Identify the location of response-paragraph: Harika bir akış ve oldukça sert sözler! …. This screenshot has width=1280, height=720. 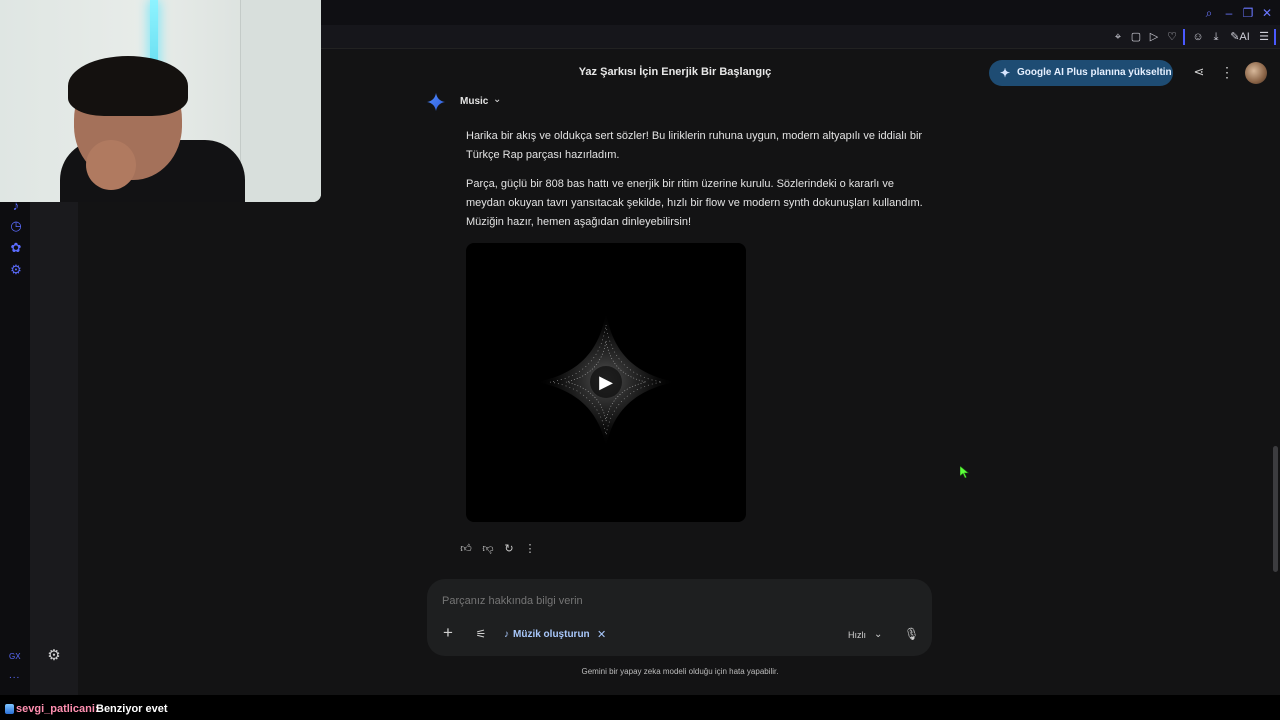
(694, 145).